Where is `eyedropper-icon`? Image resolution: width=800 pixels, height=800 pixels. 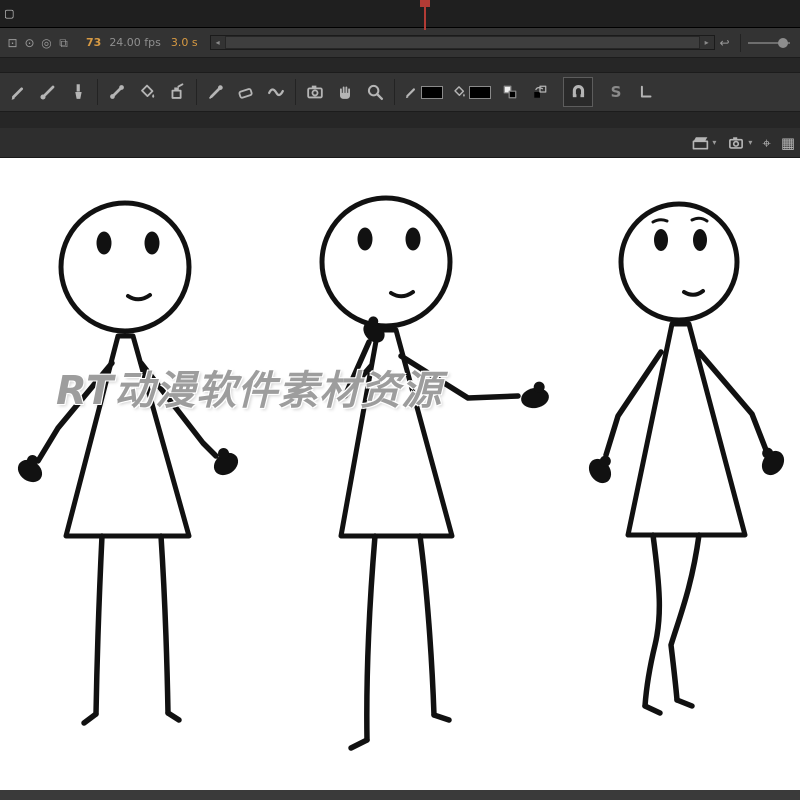 eyedropper-icon is located at coordinates (216, 92).